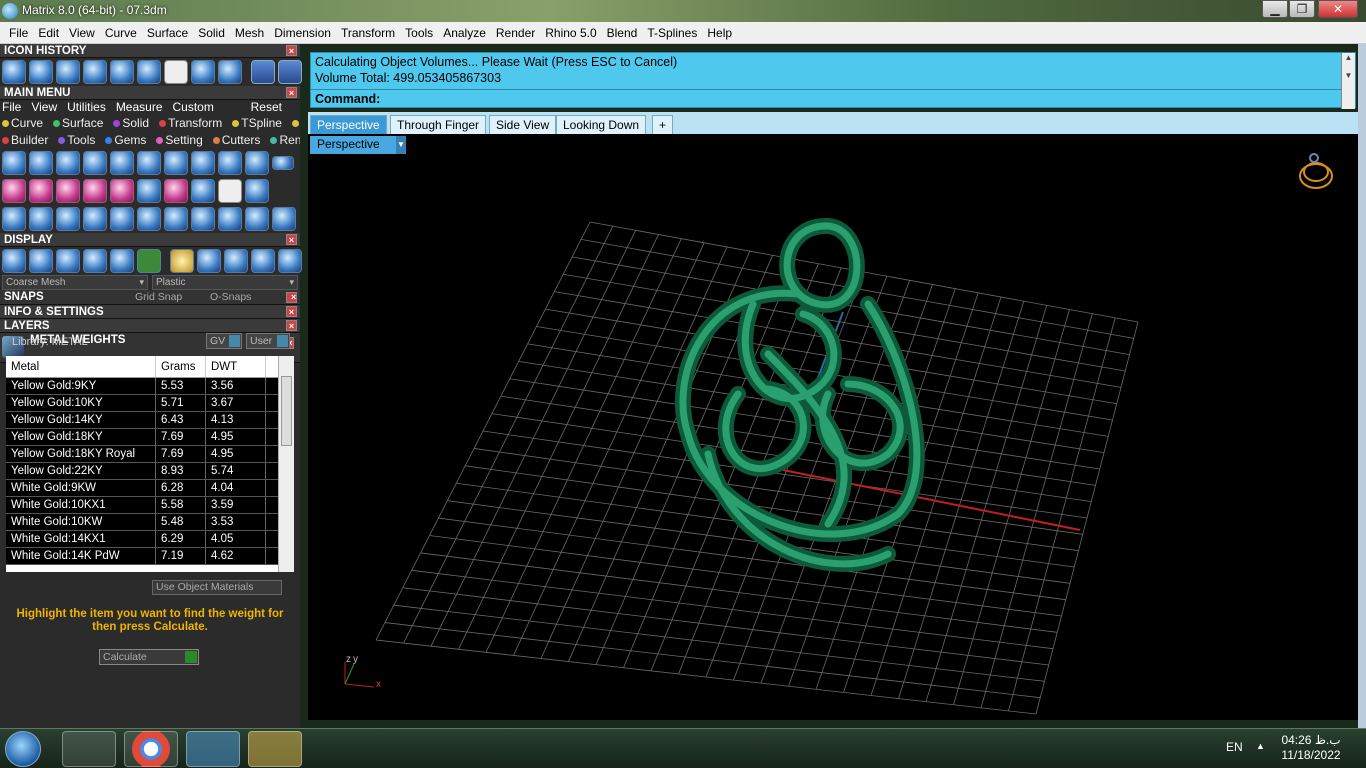  What do you see at coordinates (23, 749) in the screenshot?
I see `start-button` at bounding box center [23, 749].